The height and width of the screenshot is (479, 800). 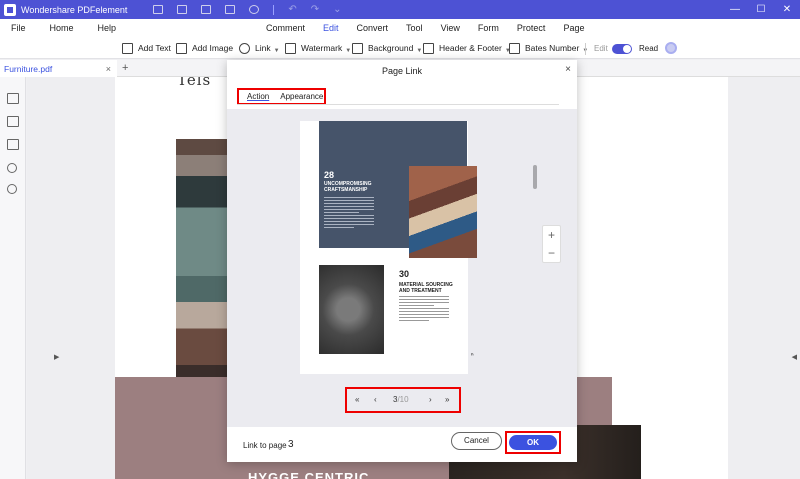 I want to click on chair-icon: ᑋ, so click(x=472, y=356).